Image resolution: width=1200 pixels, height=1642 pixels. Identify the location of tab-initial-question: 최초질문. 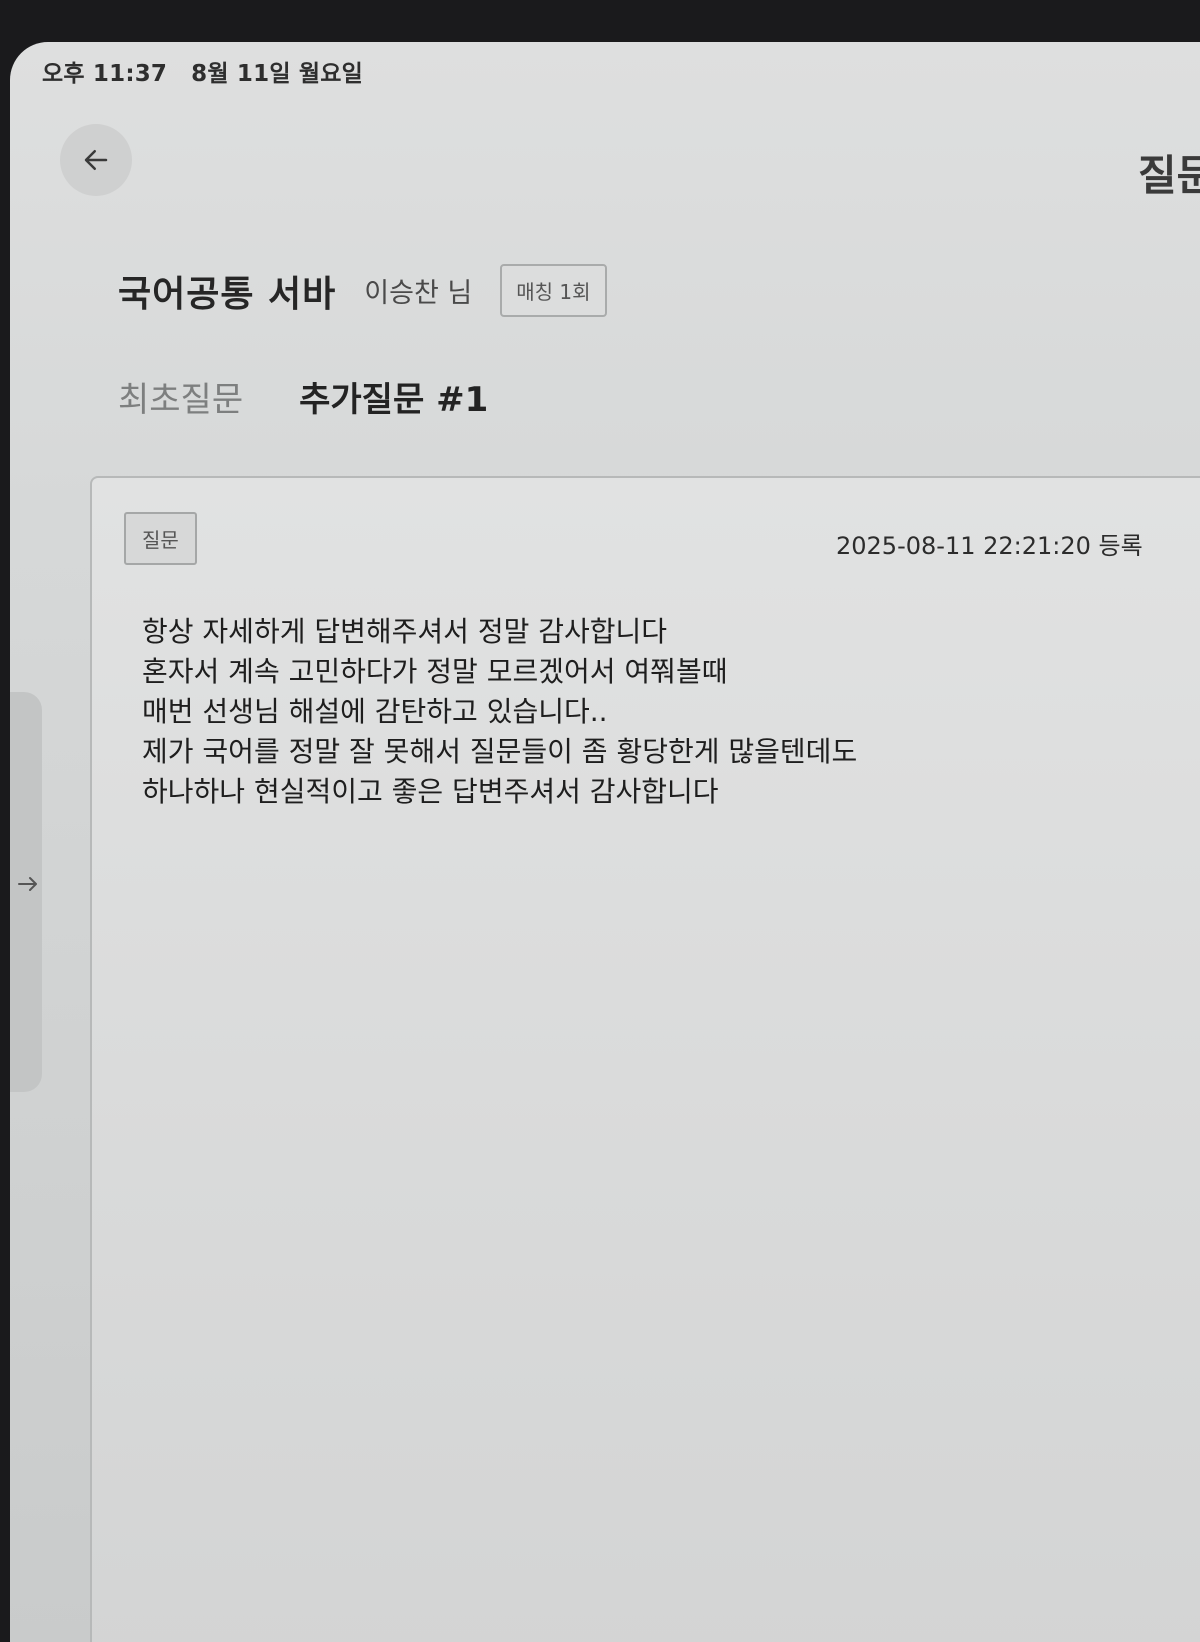
(180, 396).